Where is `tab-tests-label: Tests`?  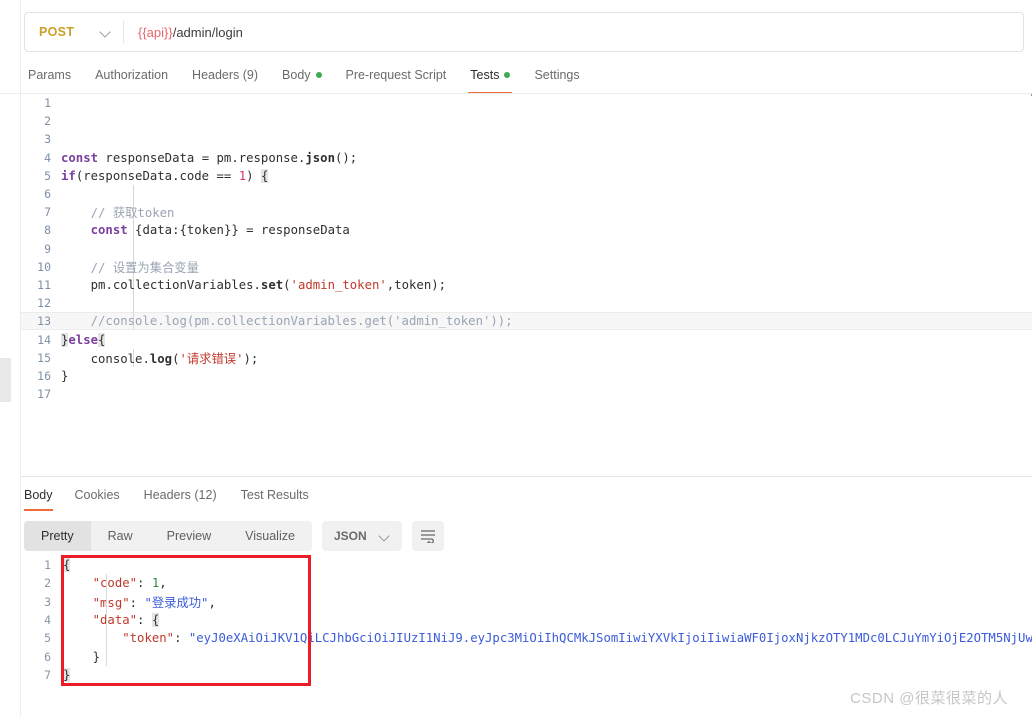
tab-tests-label: Tests is located at coordinates (485, 75).